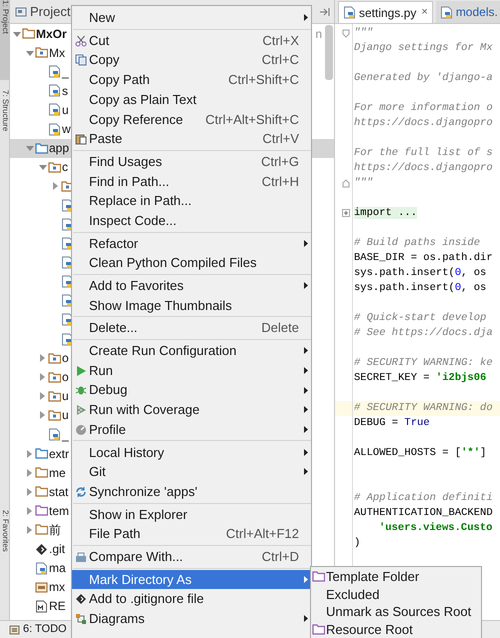 Image resolution: width=500 pixels, height=638 pixels. I want to click on menu-item: Delete... Delete, so click(191, 328).